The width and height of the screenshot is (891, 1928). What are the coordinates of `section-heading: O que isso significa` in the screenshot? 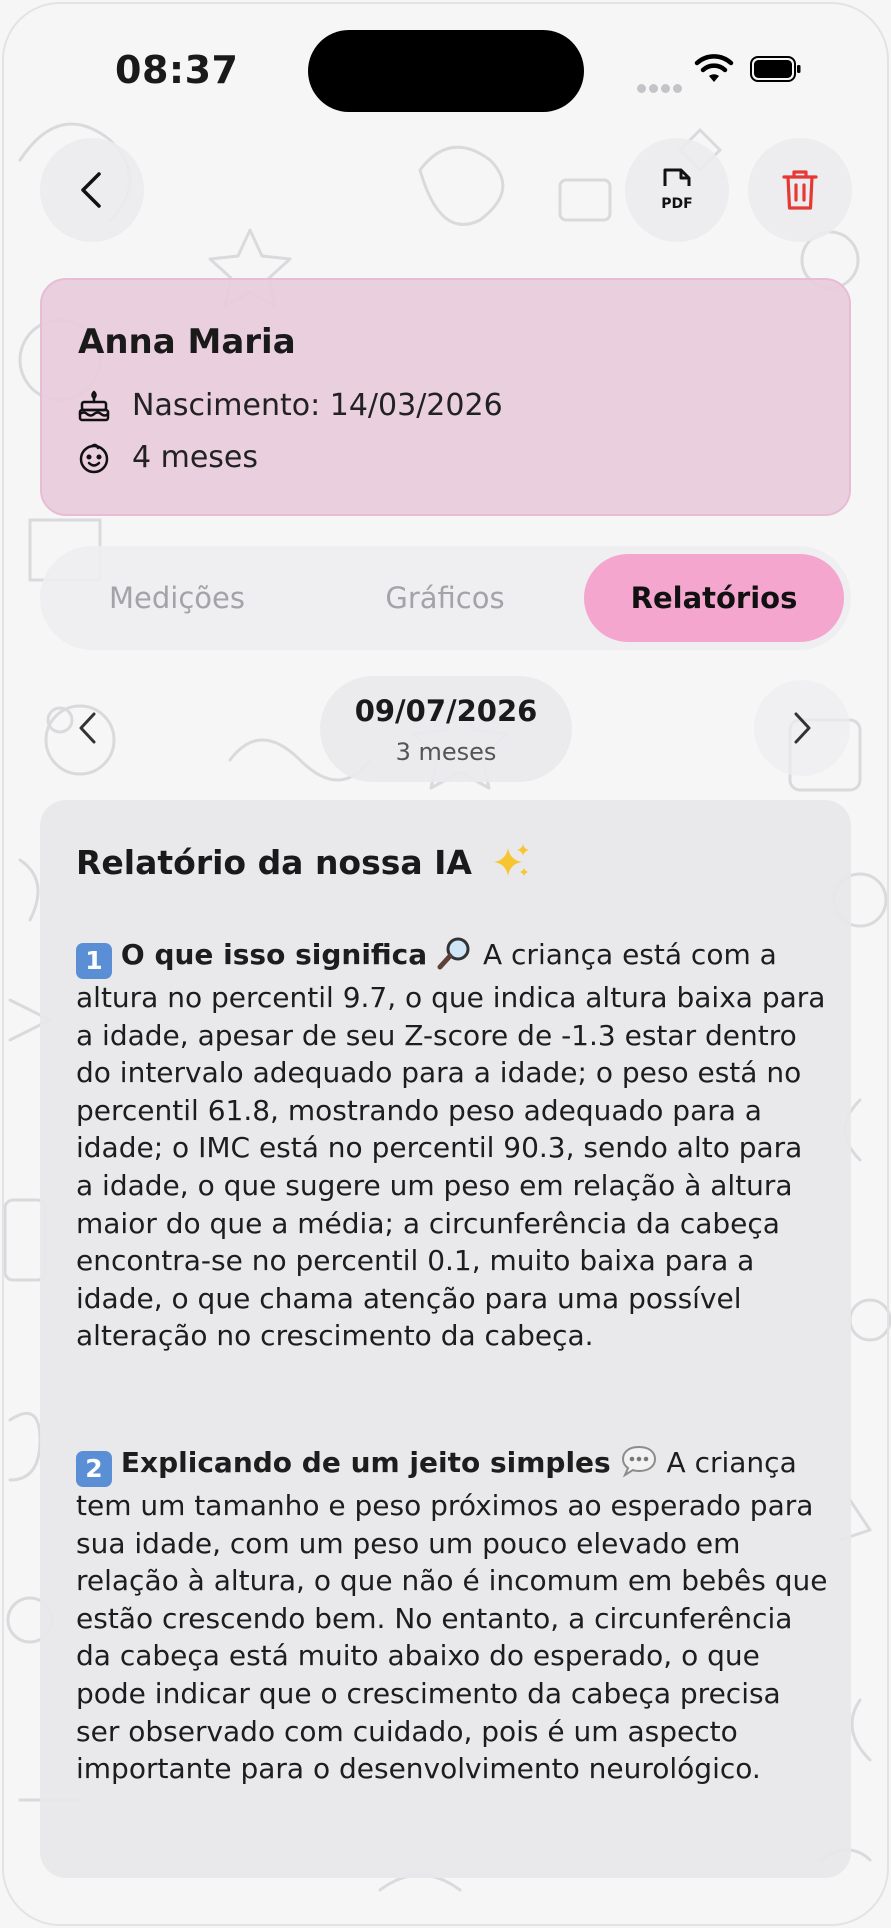 It's located at (274, 954).